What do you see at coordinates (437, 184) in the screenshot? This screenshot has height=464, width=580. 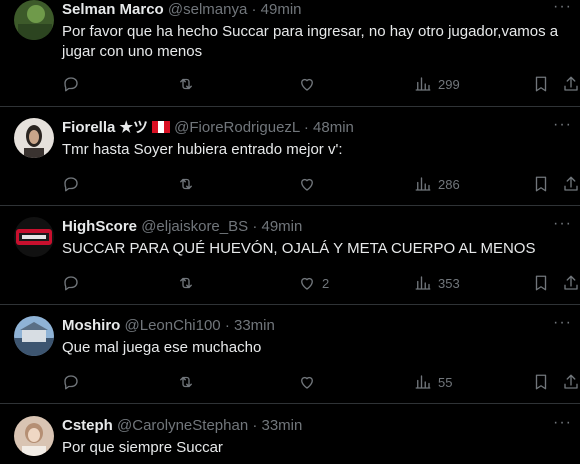 I see `views-button: 286` at bounding box center [437, 184].